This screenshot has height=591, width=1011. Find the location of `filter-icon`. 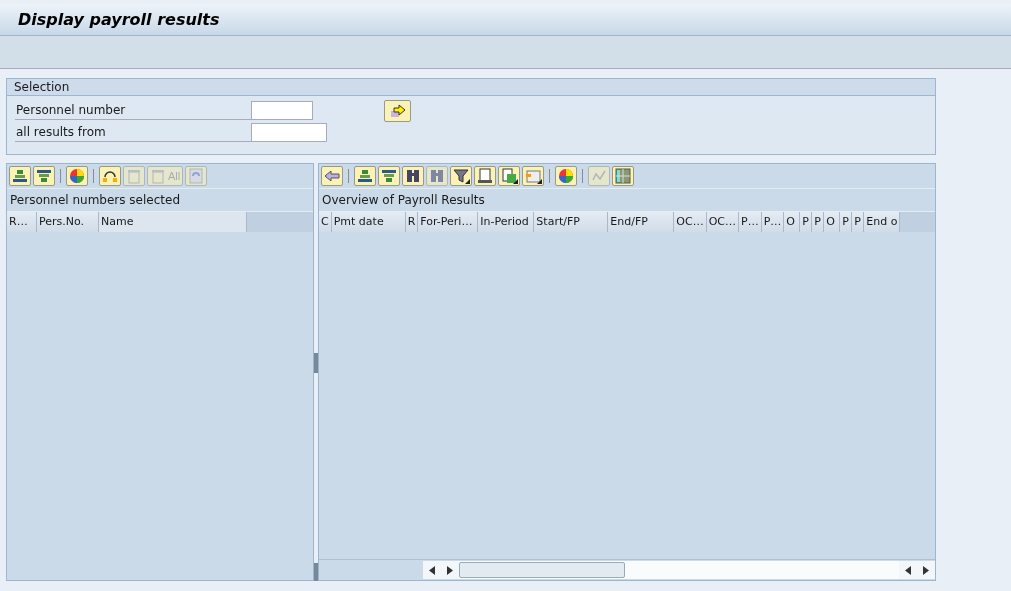

filter-icon is located at coordinates (461, 176).